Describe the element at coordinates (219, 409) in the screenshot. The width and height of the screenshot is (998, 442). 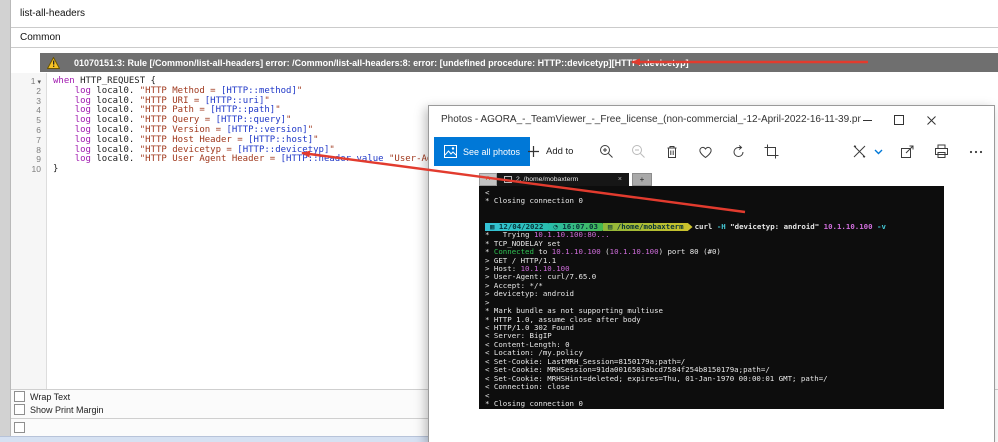
I see `show-print-margin-row: Show Print Margin` at that location.